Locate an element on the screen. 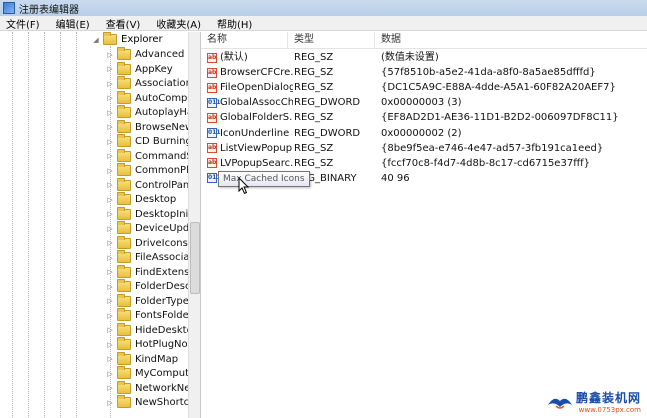 This screenshot has height=418, width=647. tree-item-label: FolderDescri is located at coordinates (164, 286).